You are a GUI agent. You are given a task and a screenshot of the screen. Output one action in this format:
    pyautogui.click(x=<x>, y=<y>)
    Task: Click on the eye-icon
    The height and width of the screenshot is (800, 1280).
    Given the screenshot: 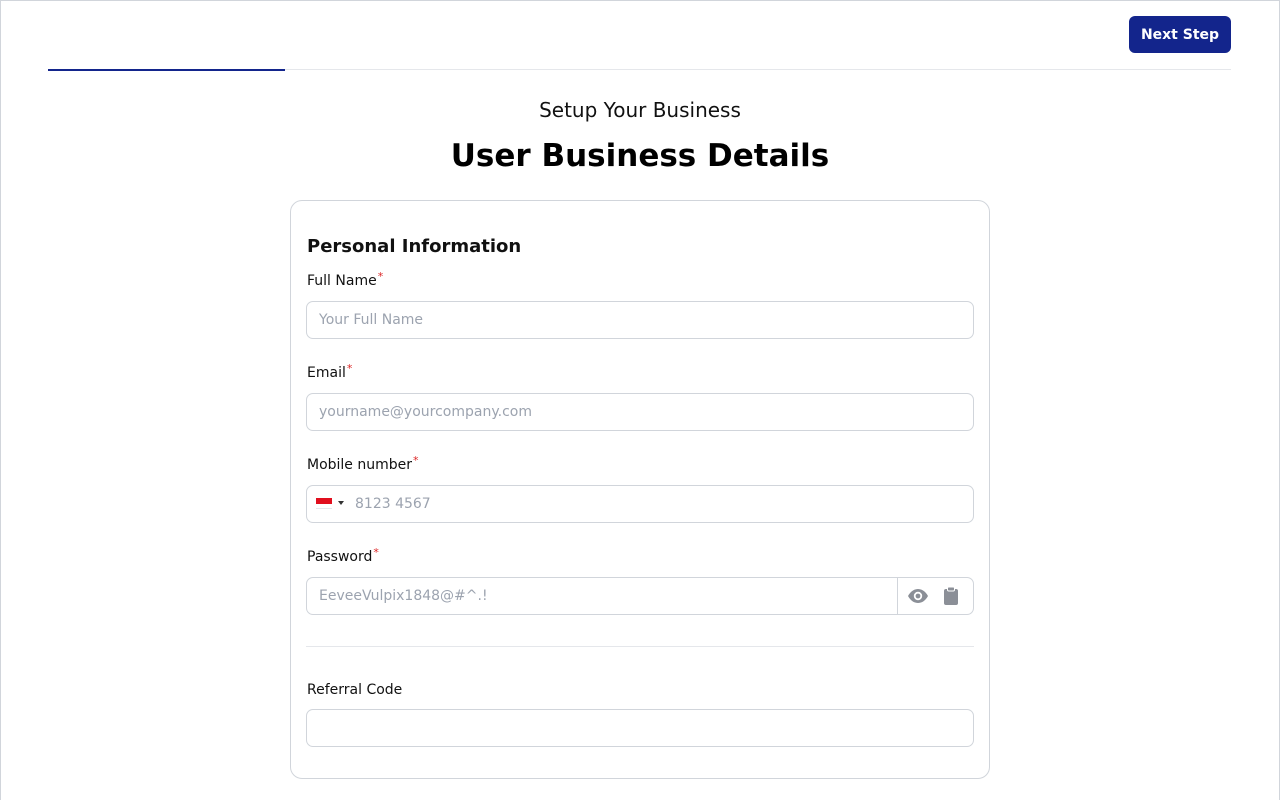 What is the action you would take?
    pyautogui.click(x=919, y=596)
    